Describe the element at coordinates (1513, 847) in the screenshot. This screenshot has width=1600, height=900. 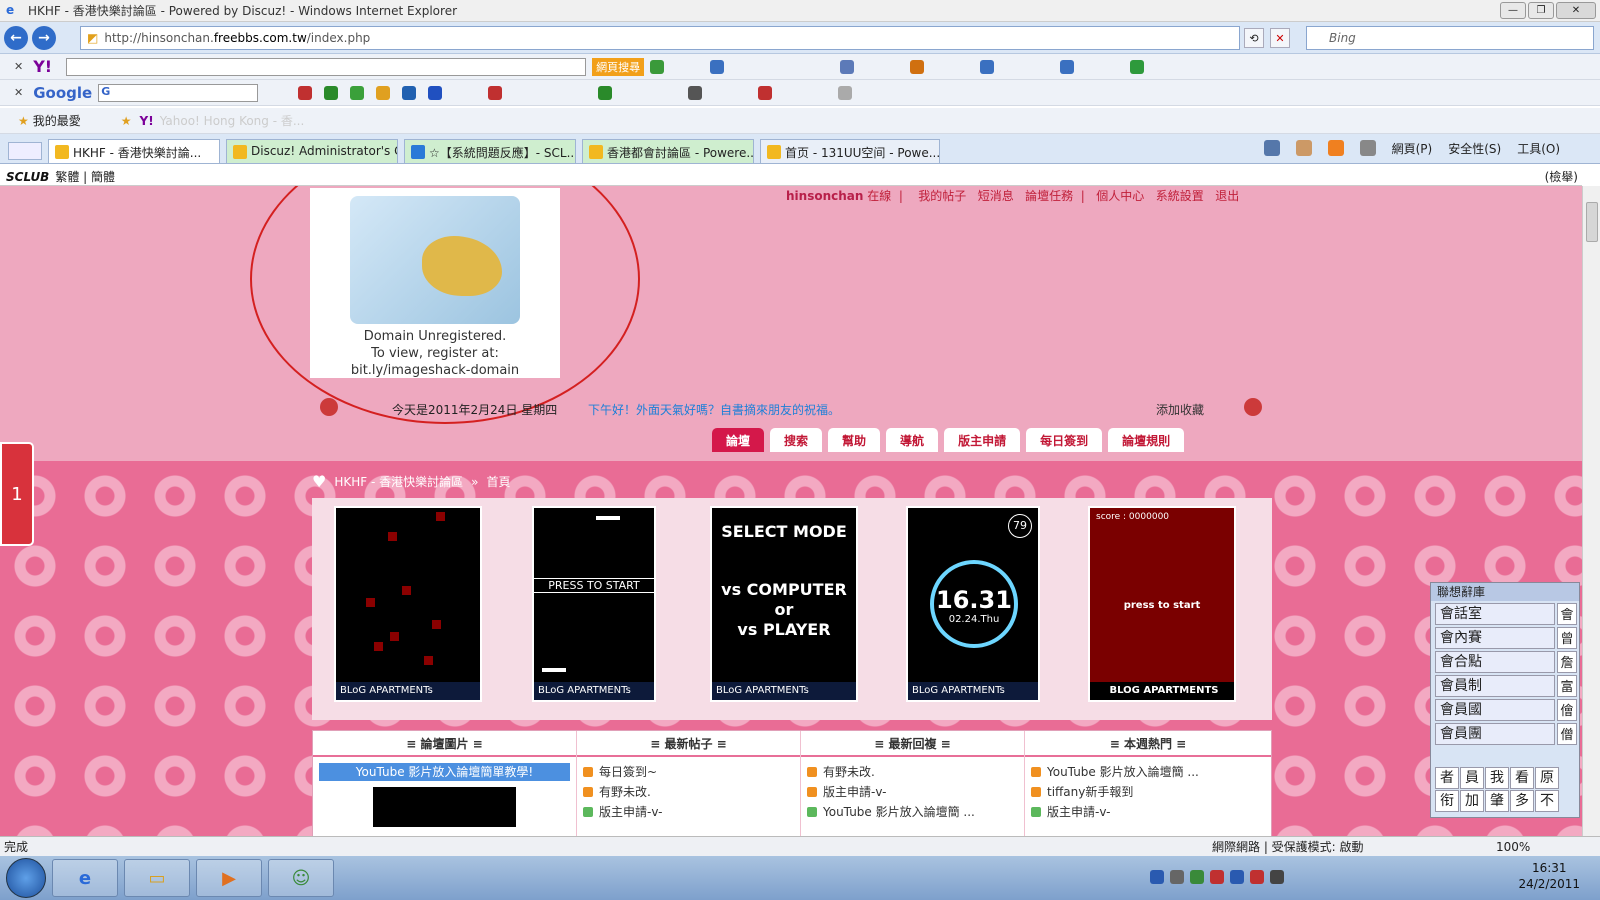
I see `zoom-level: 100%` at that location.